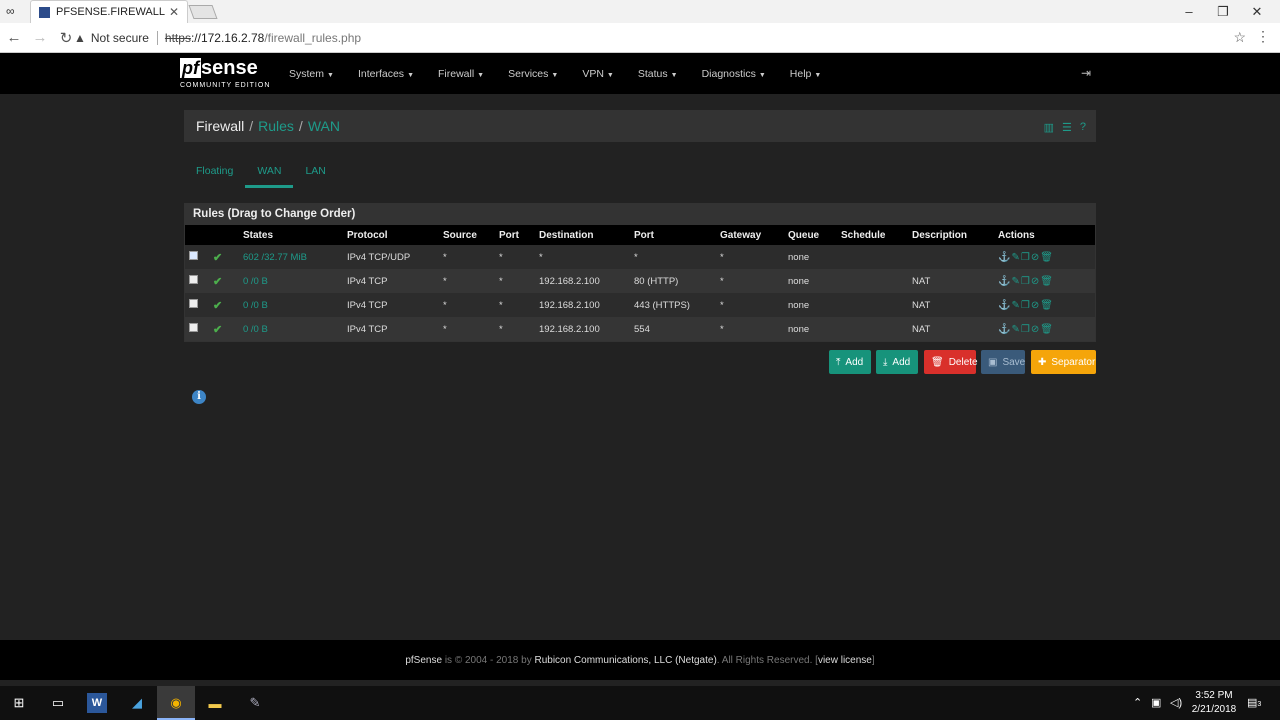 The height and width of the screenshot is (720, 1280). Describe the element at coordinates (1003, 362) in the screenshot. I see `save-button: ▣ Save` at that location.